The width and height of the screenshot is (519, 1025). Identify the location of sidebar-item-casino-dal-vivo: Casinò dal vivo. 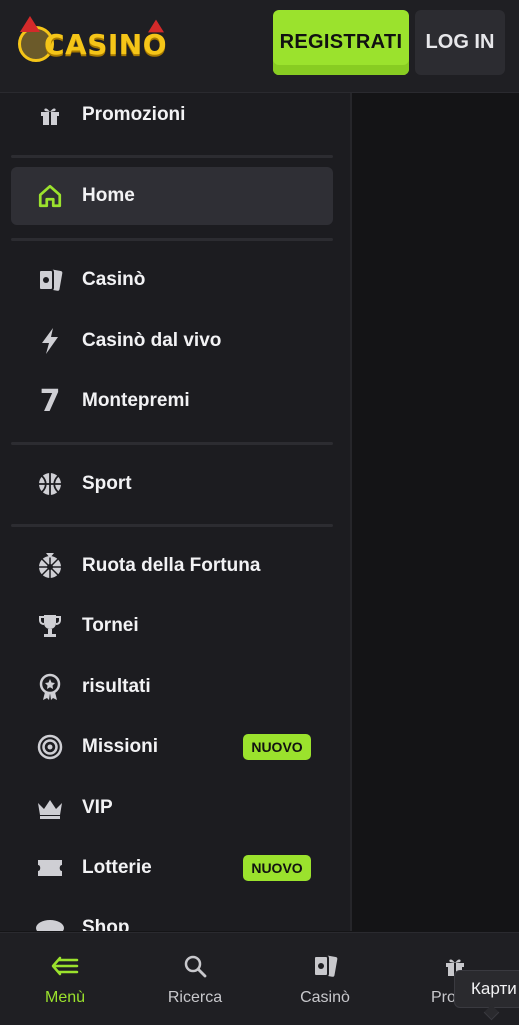
(172, 341).